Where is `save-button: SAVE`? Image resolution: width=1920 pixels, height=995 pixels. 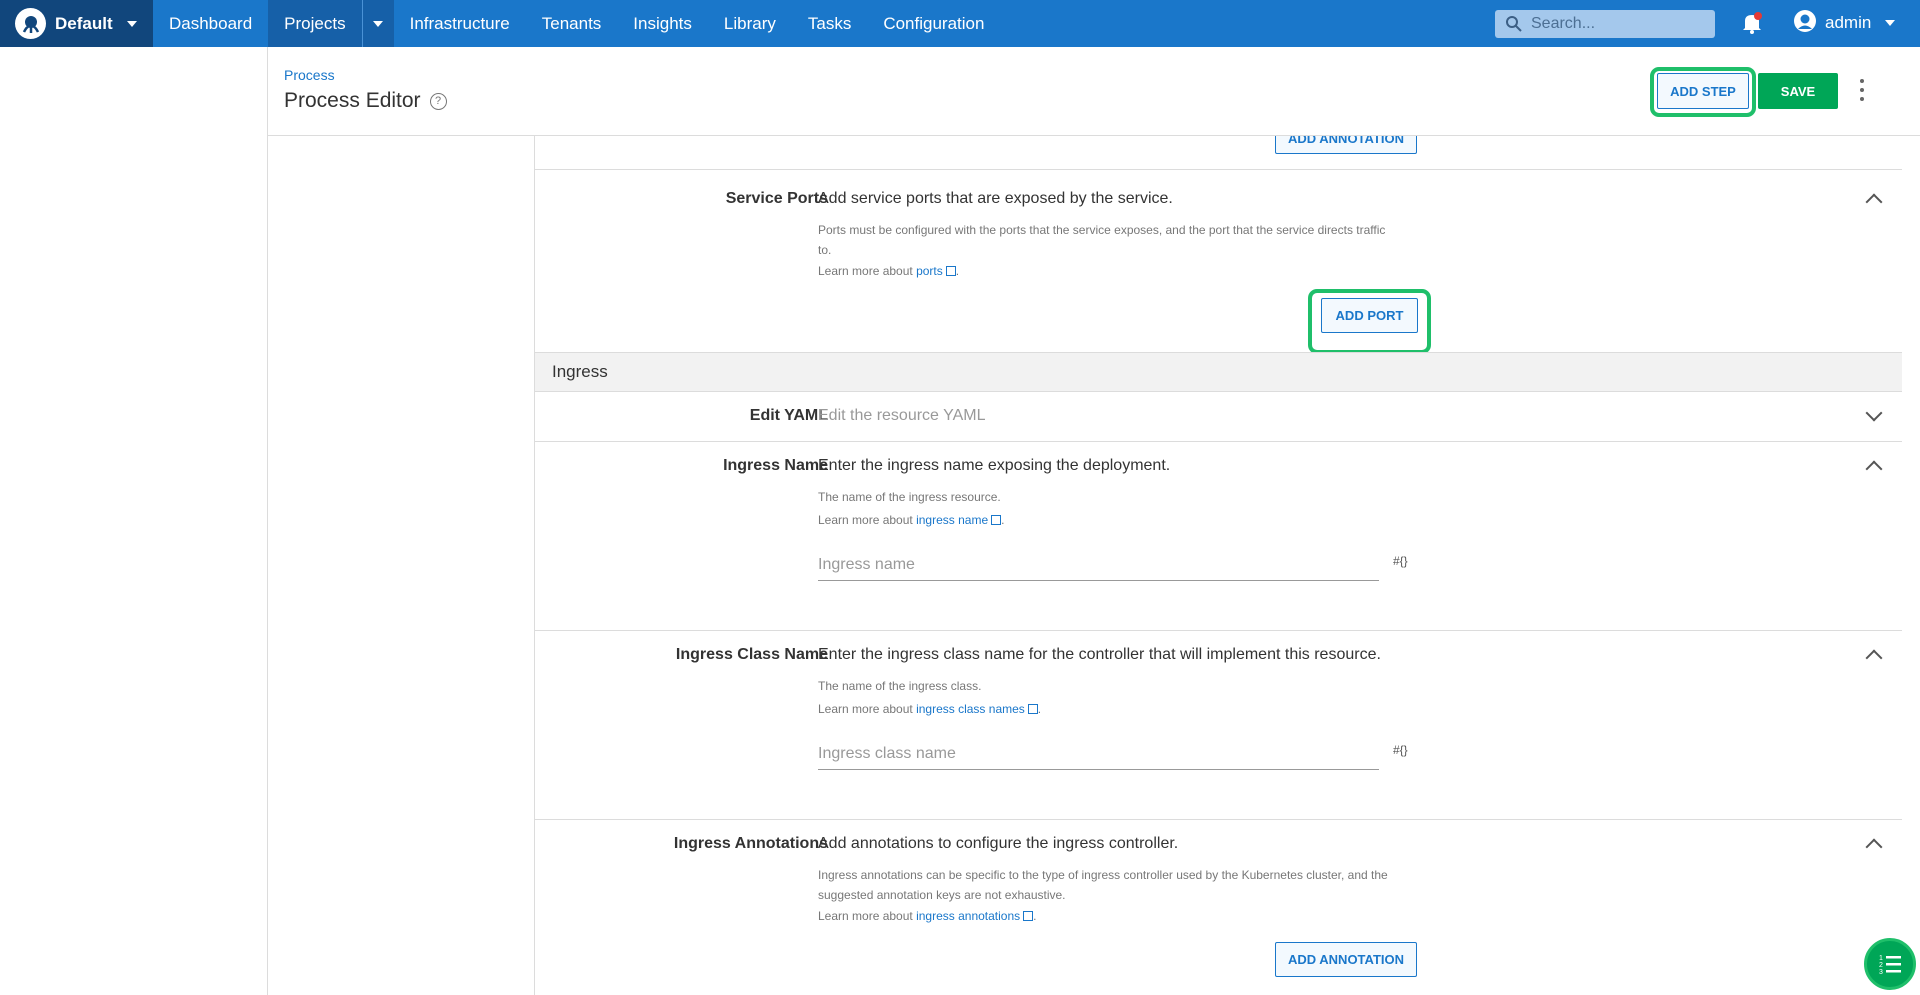 save-button: SAVE is located at coordinates (1798, 91).